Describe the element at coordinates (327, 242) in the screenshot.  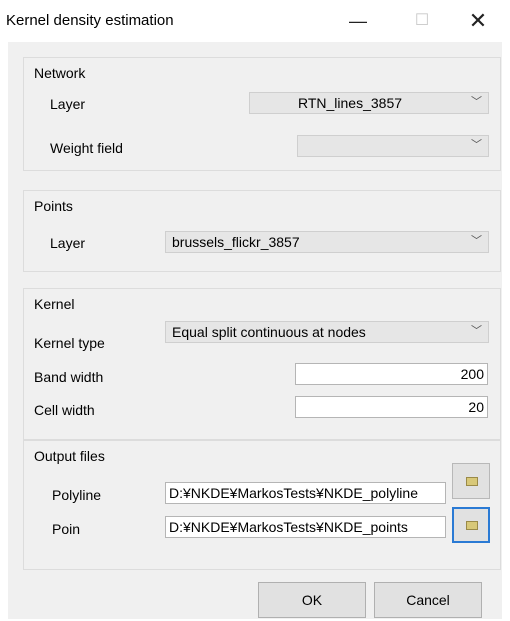
I see `points-layer-combo: brussels_flickr_3857 ﹀` at that location.